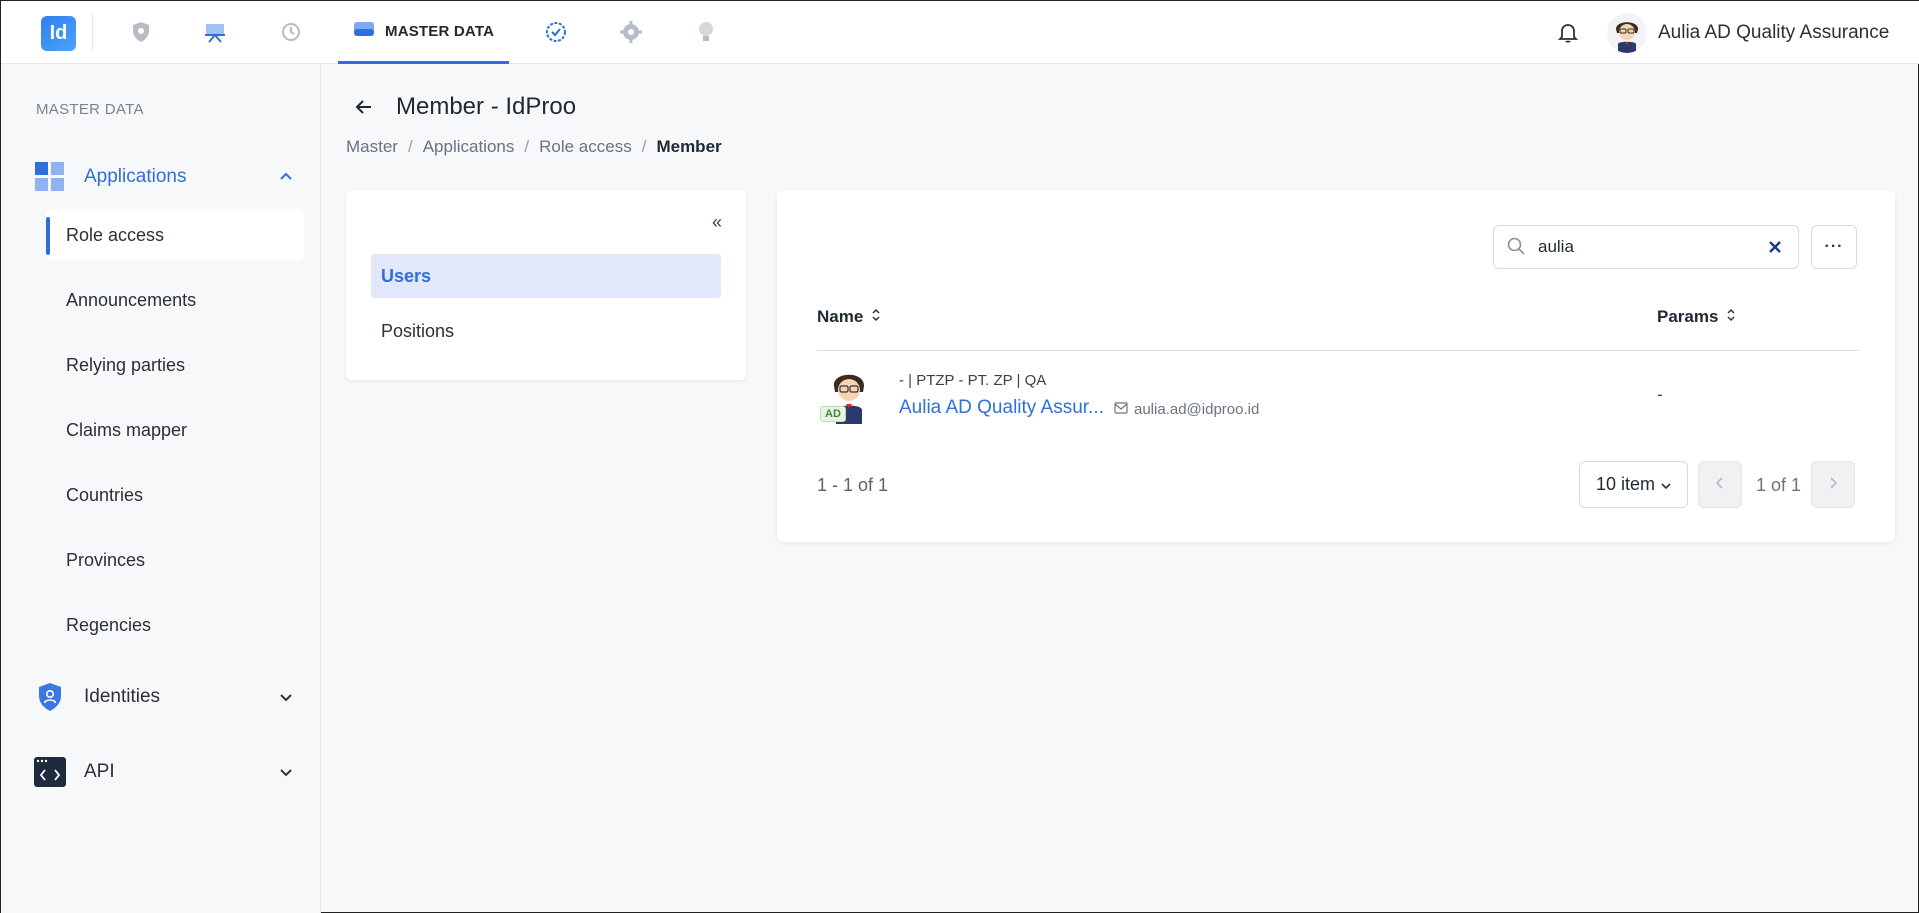 The width and height of the screenshot is (1919, 913). Describe the element at coordinates (469, 147) in the screenshot. I see `breadcrumb-applications: Applications` at that location.